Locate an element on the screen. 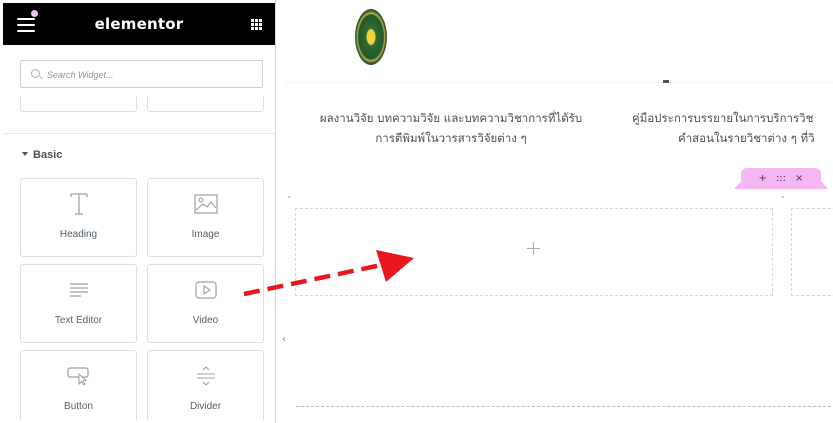 This screenshot has width=833, height=423. panel-header: elementor is located at coordinates (139, 24).